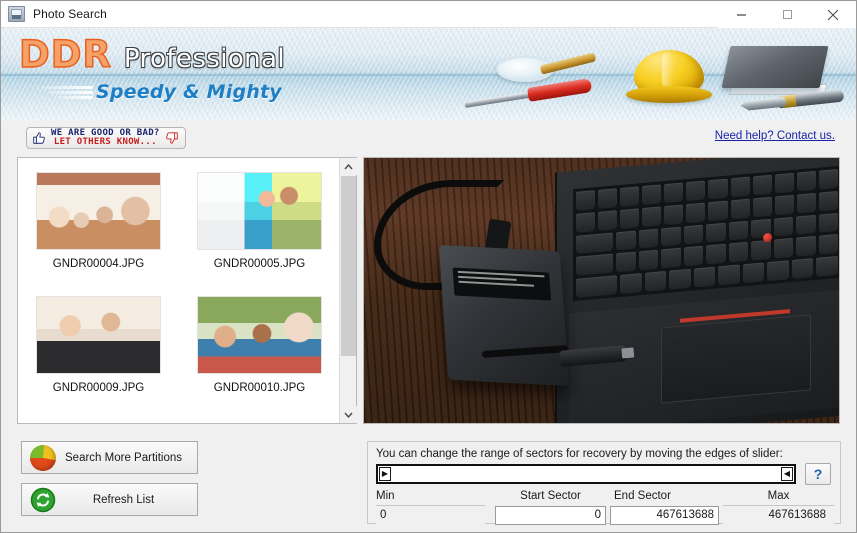  Describe the element at coordinates (525, 69) in the screenshot. I see `magnifier-icon` at that location.